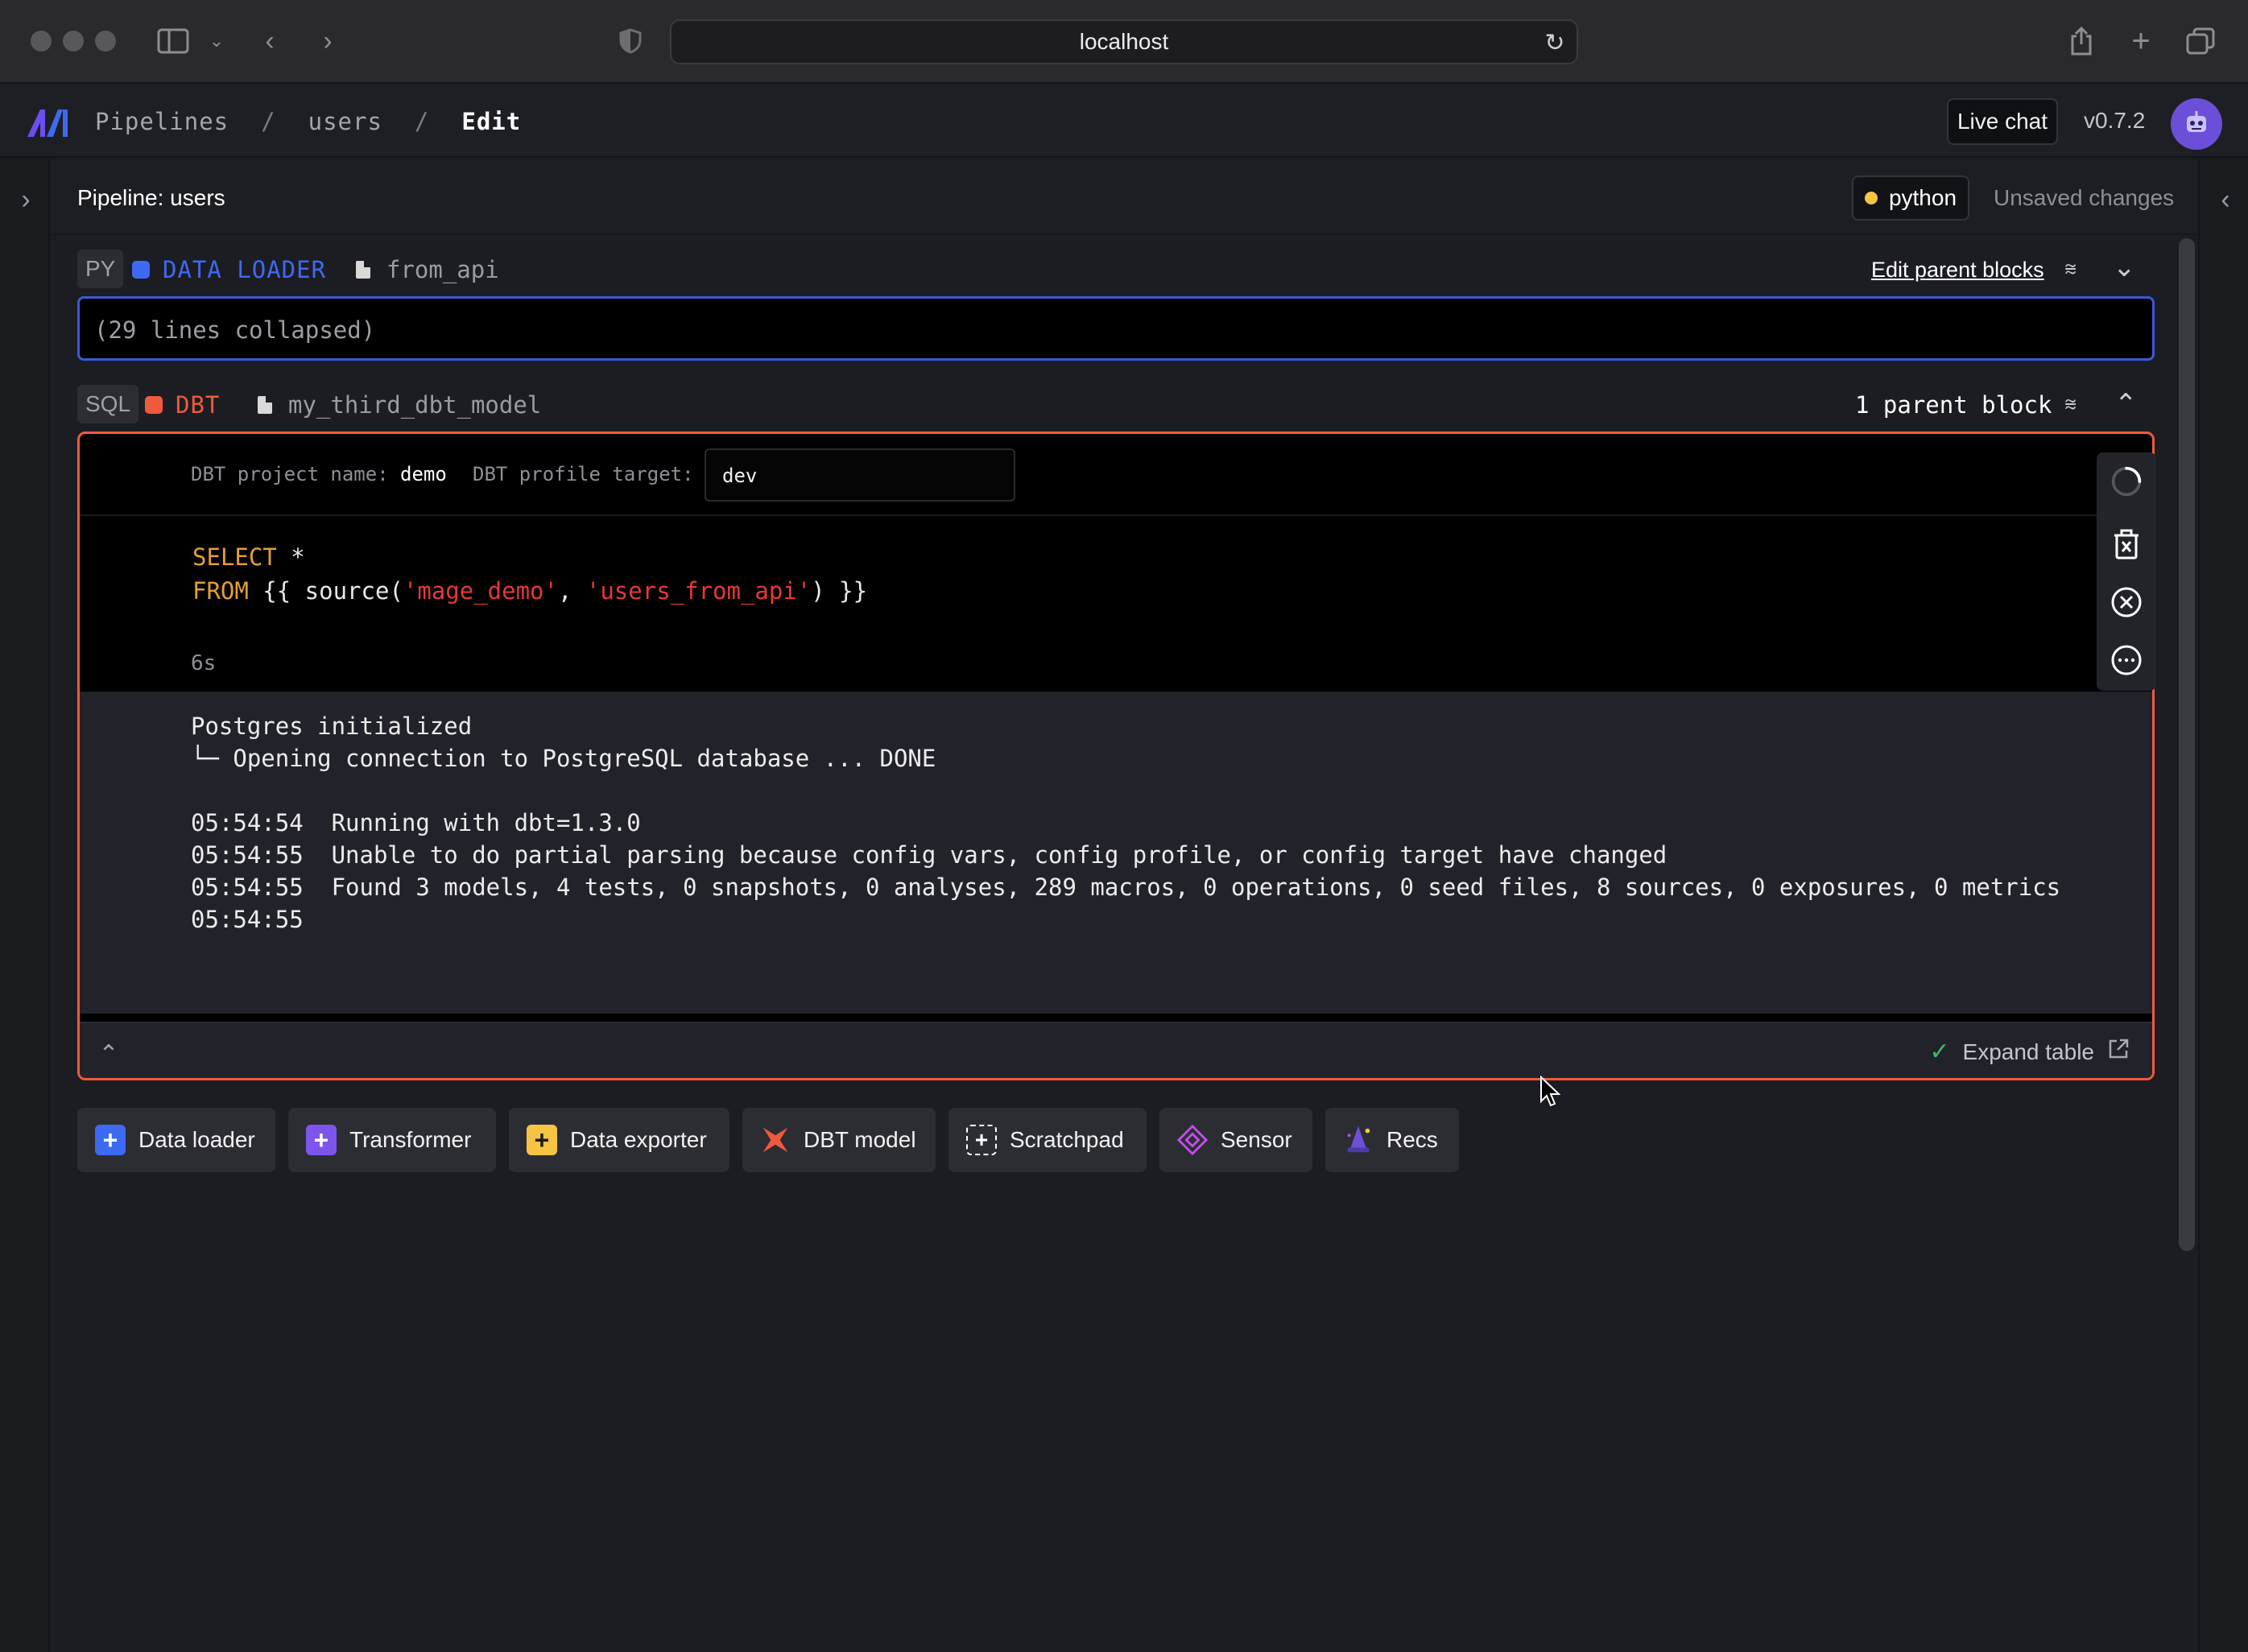 The image size is (2248, 1652). What do you see at coordinates (630, 41) in the screenshot?
I see `shield-icon` at bounding box center [630, 41].